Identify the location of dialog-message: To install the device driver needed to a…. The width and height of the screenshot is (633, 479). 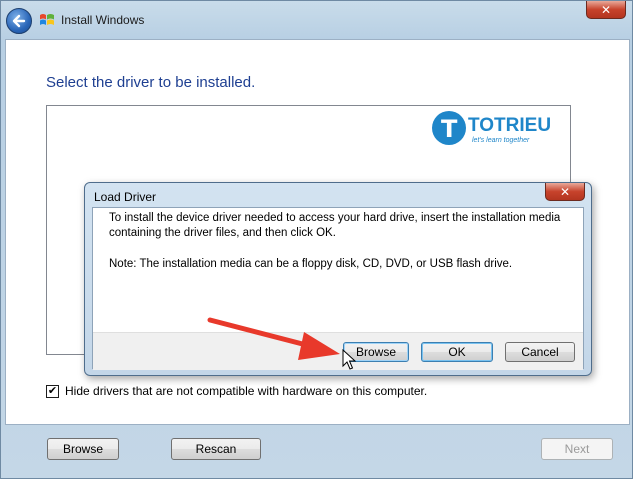
(335, 225).